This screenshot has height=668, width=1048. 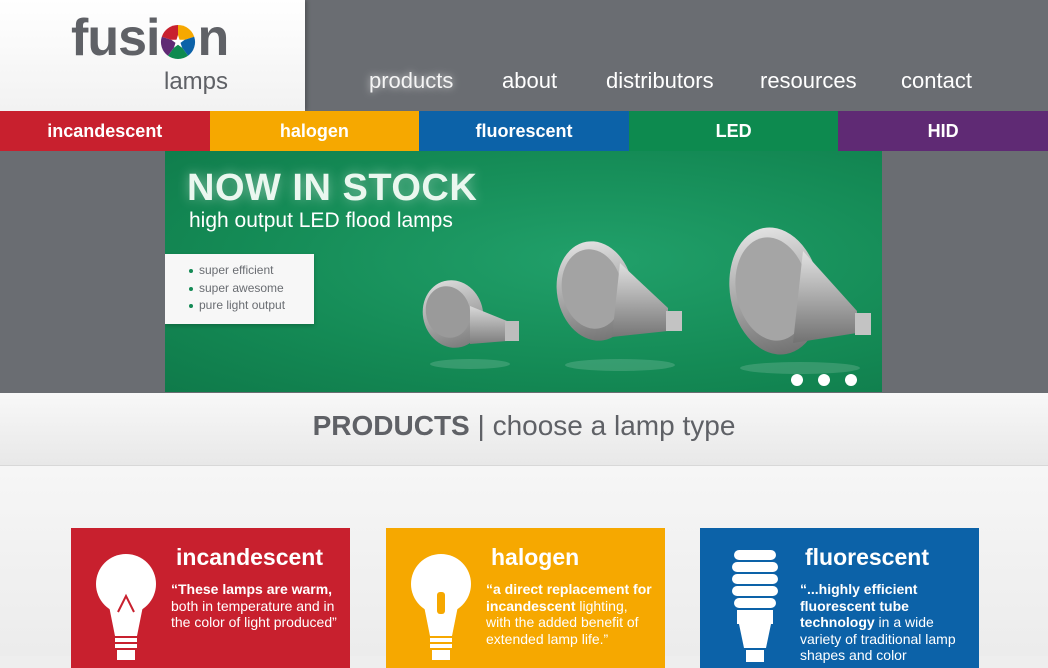 What do you see at coordinates (936, 81) in the screenshot?
I see `nav-contact: contact` at bounding box center [936, 81].